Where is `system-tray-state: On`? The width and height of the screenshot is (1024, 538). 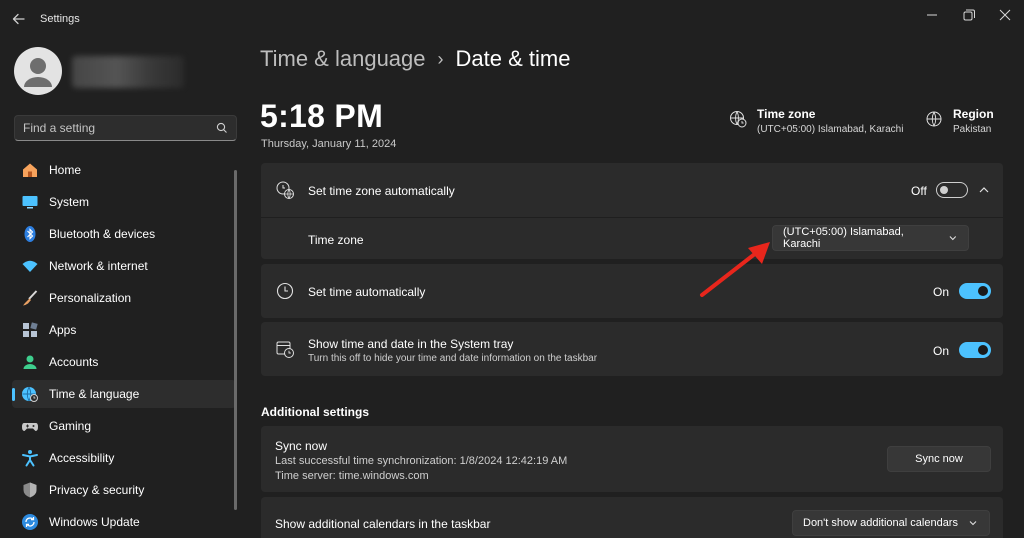 system-tray-state: On is located at coordinates (941, 351).